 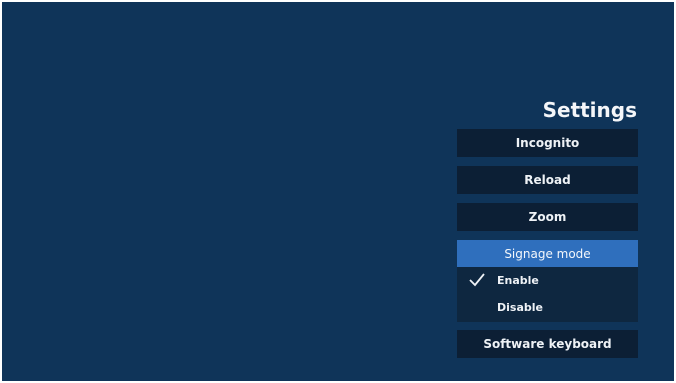 I want to click on checkmark-icon, so click(x=477, y=280).